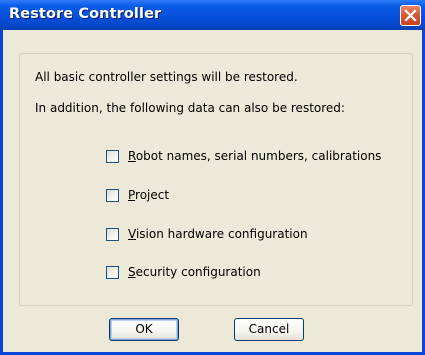  I want to click on close-button, so click(410, 15).